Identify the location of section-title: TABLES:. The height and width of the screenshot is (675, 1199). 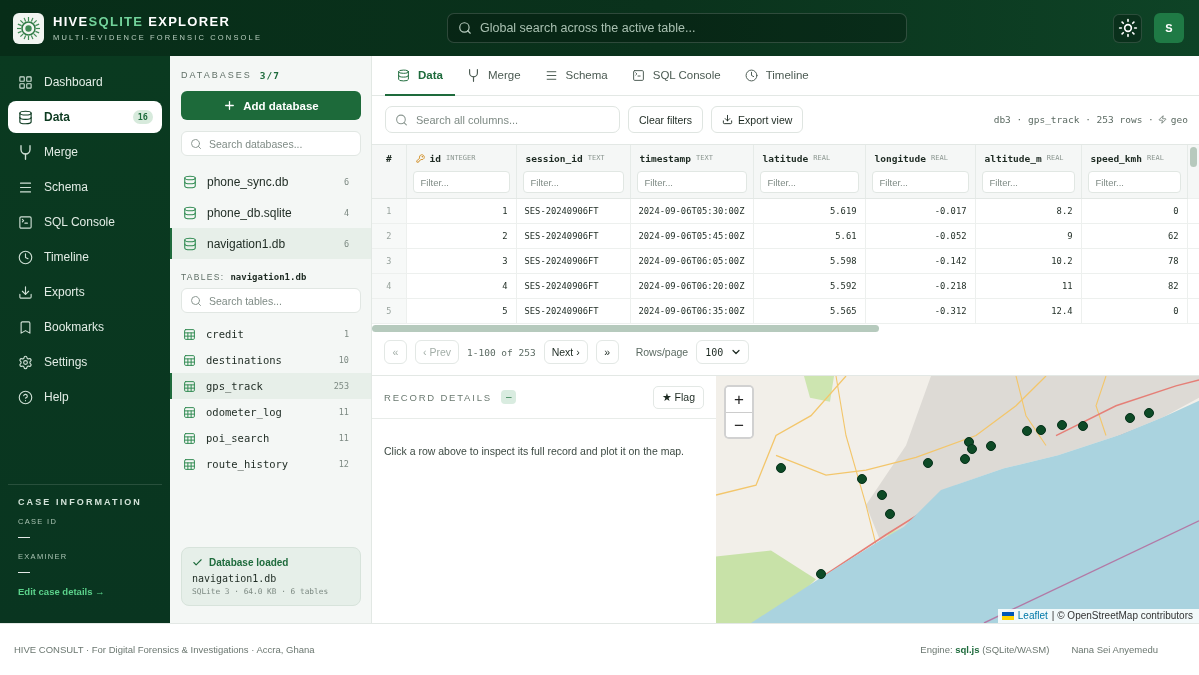
(203, 276).